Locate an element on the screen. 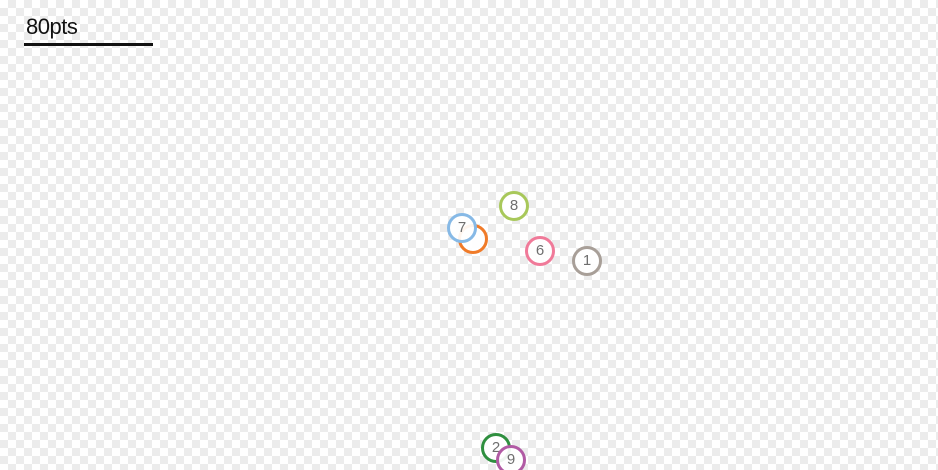 Image resolution: width=938 pixels, height=470 pixels. point-marker-9: 9 is located at coordinates (511, 457).